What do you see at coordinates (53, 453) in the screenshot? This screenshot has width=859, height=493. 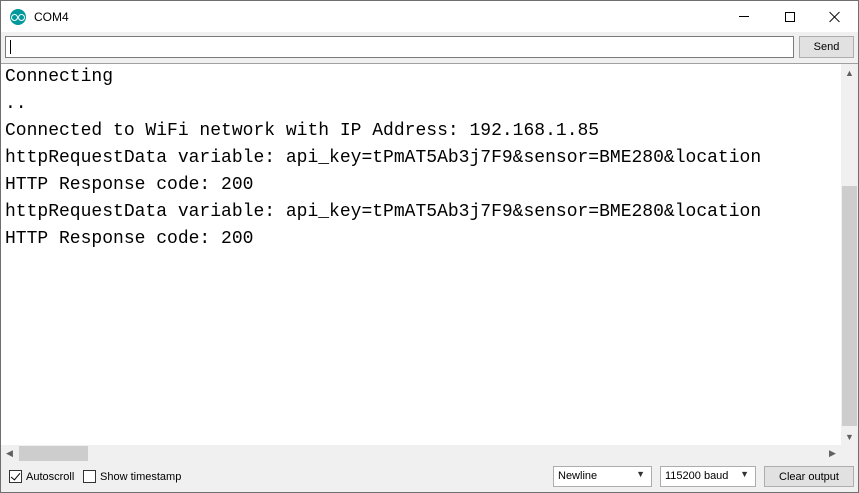 I see `horizontal-scroll-thumb` at bounding box center [53, 453].